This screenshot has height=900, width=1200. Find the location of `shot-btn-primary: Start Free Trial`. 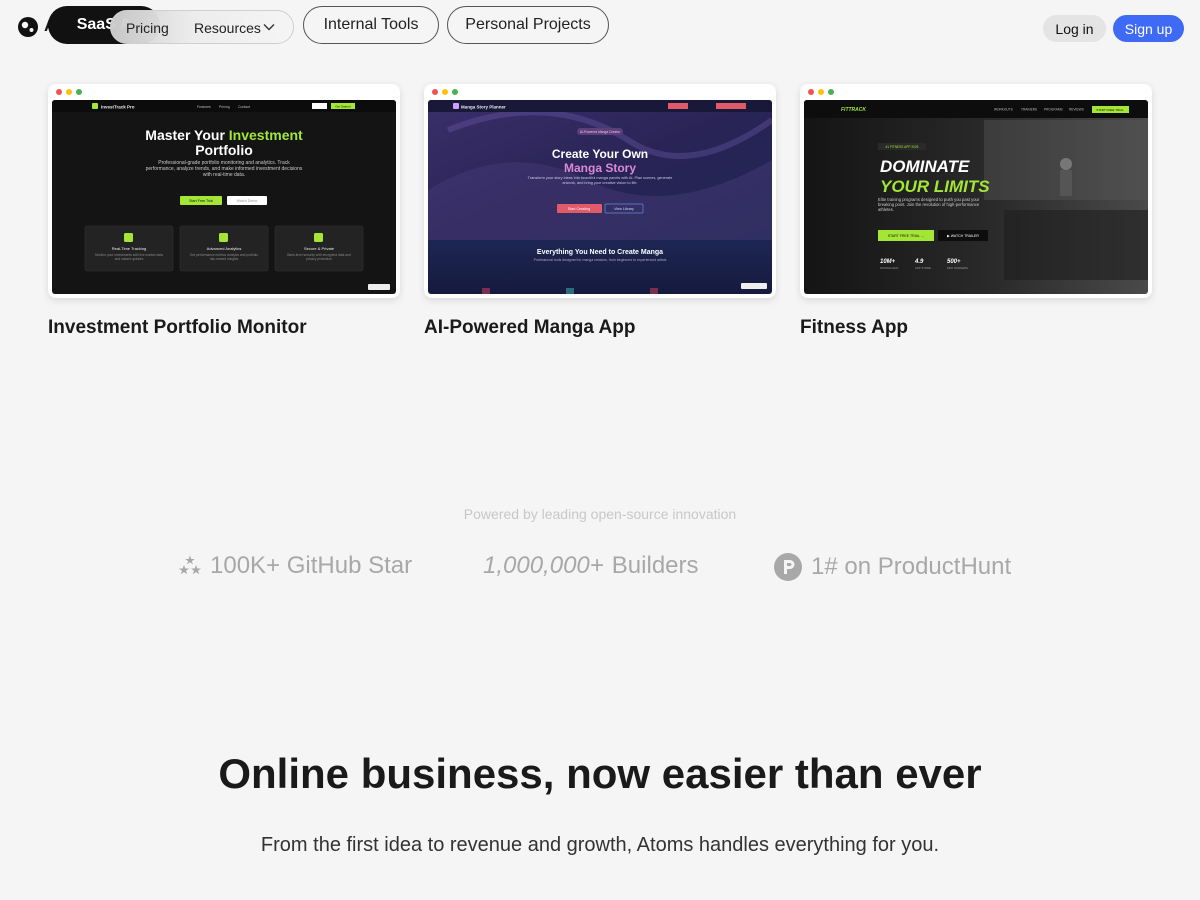

shot-btn-primary: Start Free Trial is located at coordinates (201, 201).